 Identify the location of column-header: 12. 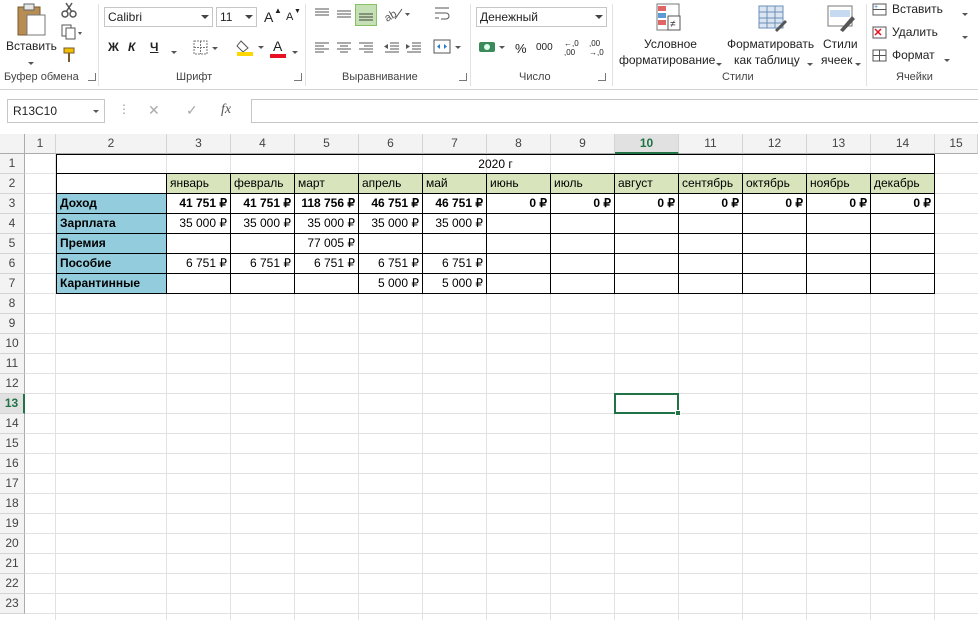
(775, 144).